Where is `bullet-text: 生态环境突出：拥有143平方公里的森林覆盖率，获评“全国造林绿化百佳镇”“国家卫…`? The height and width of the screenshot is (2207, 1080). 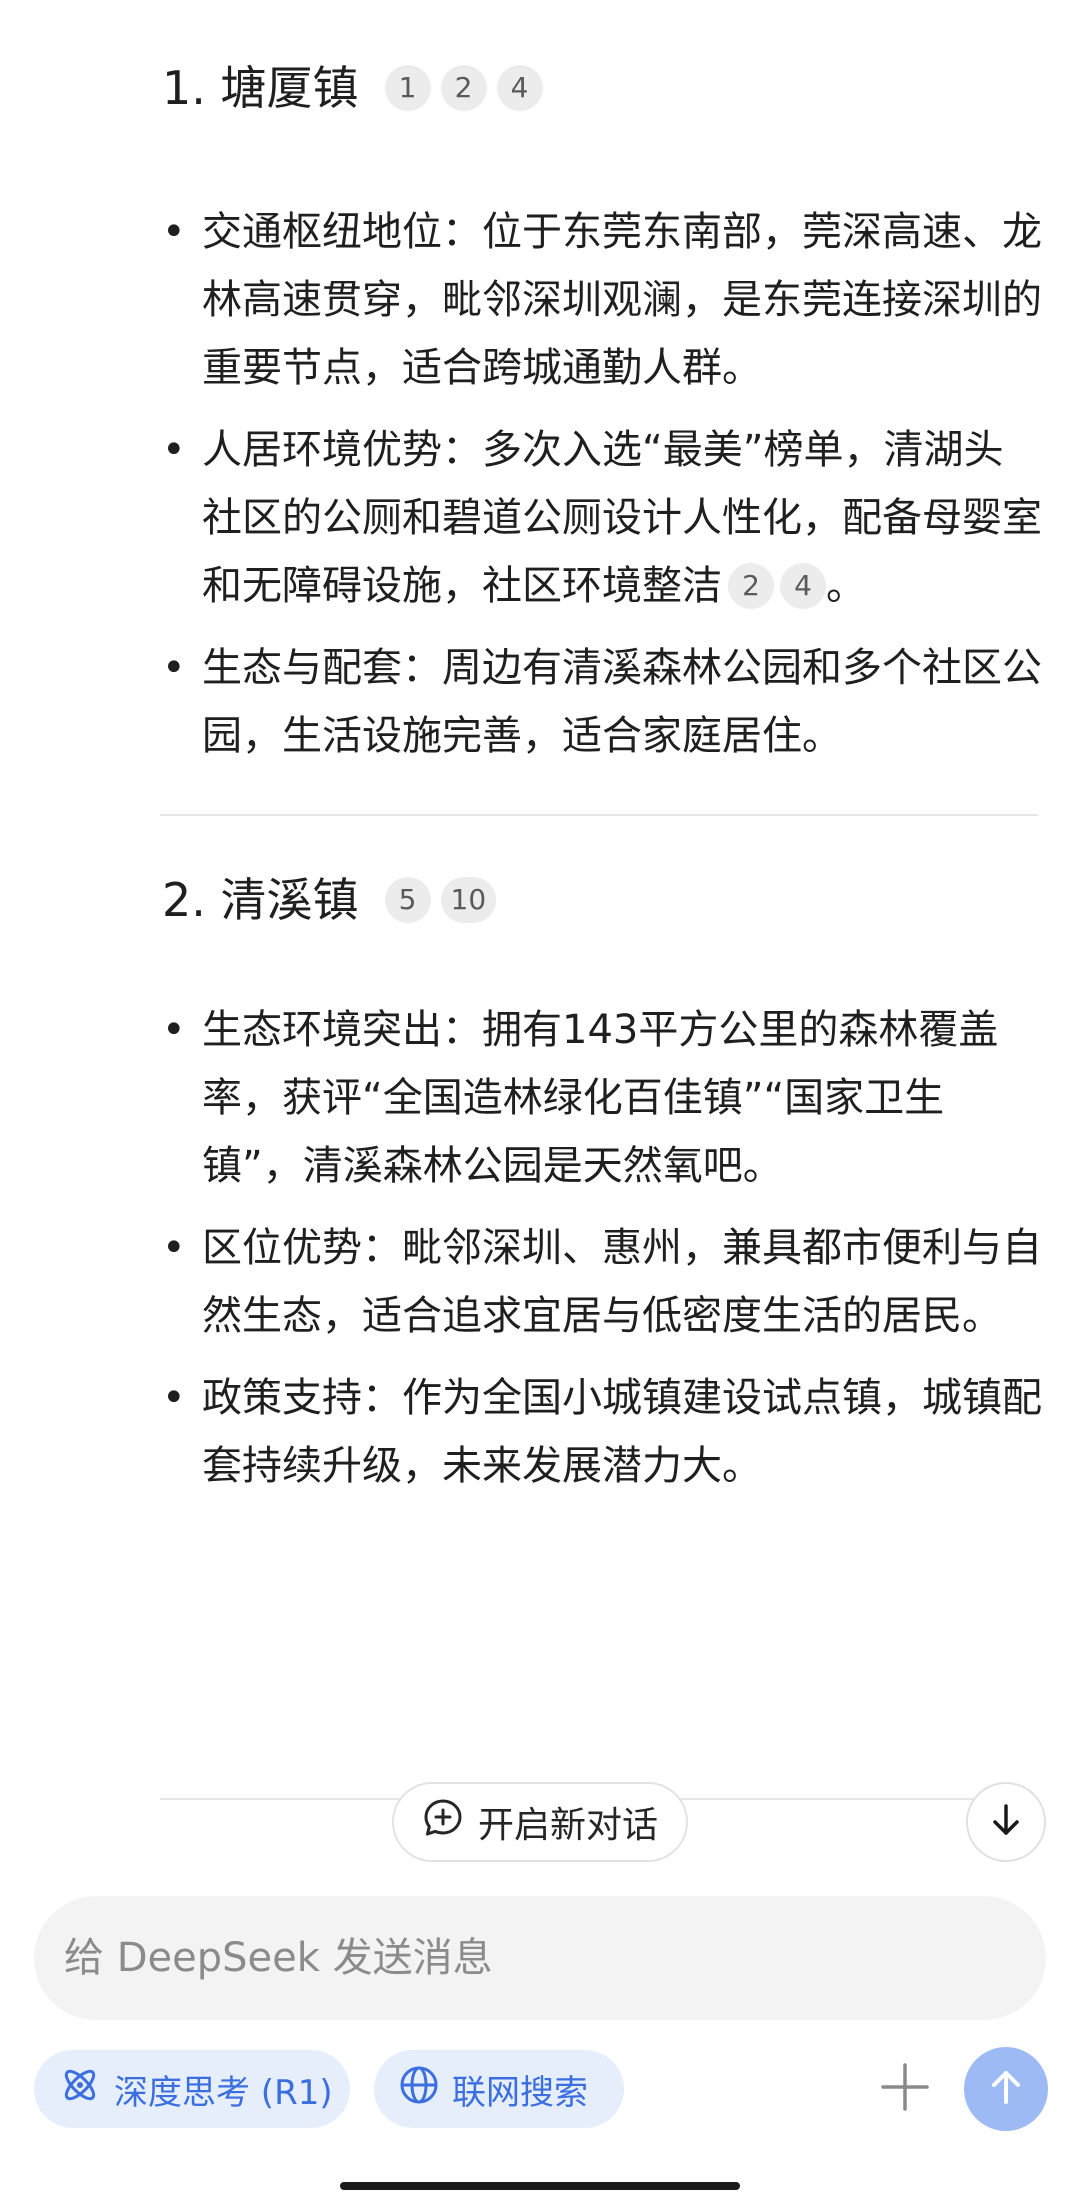
bullet-text: 生态环境突出：拥有143平方公里的森林覆盖率，获评“全国造林绿化百佳镇”“国家卫… is located at coordinates (600, 1098).